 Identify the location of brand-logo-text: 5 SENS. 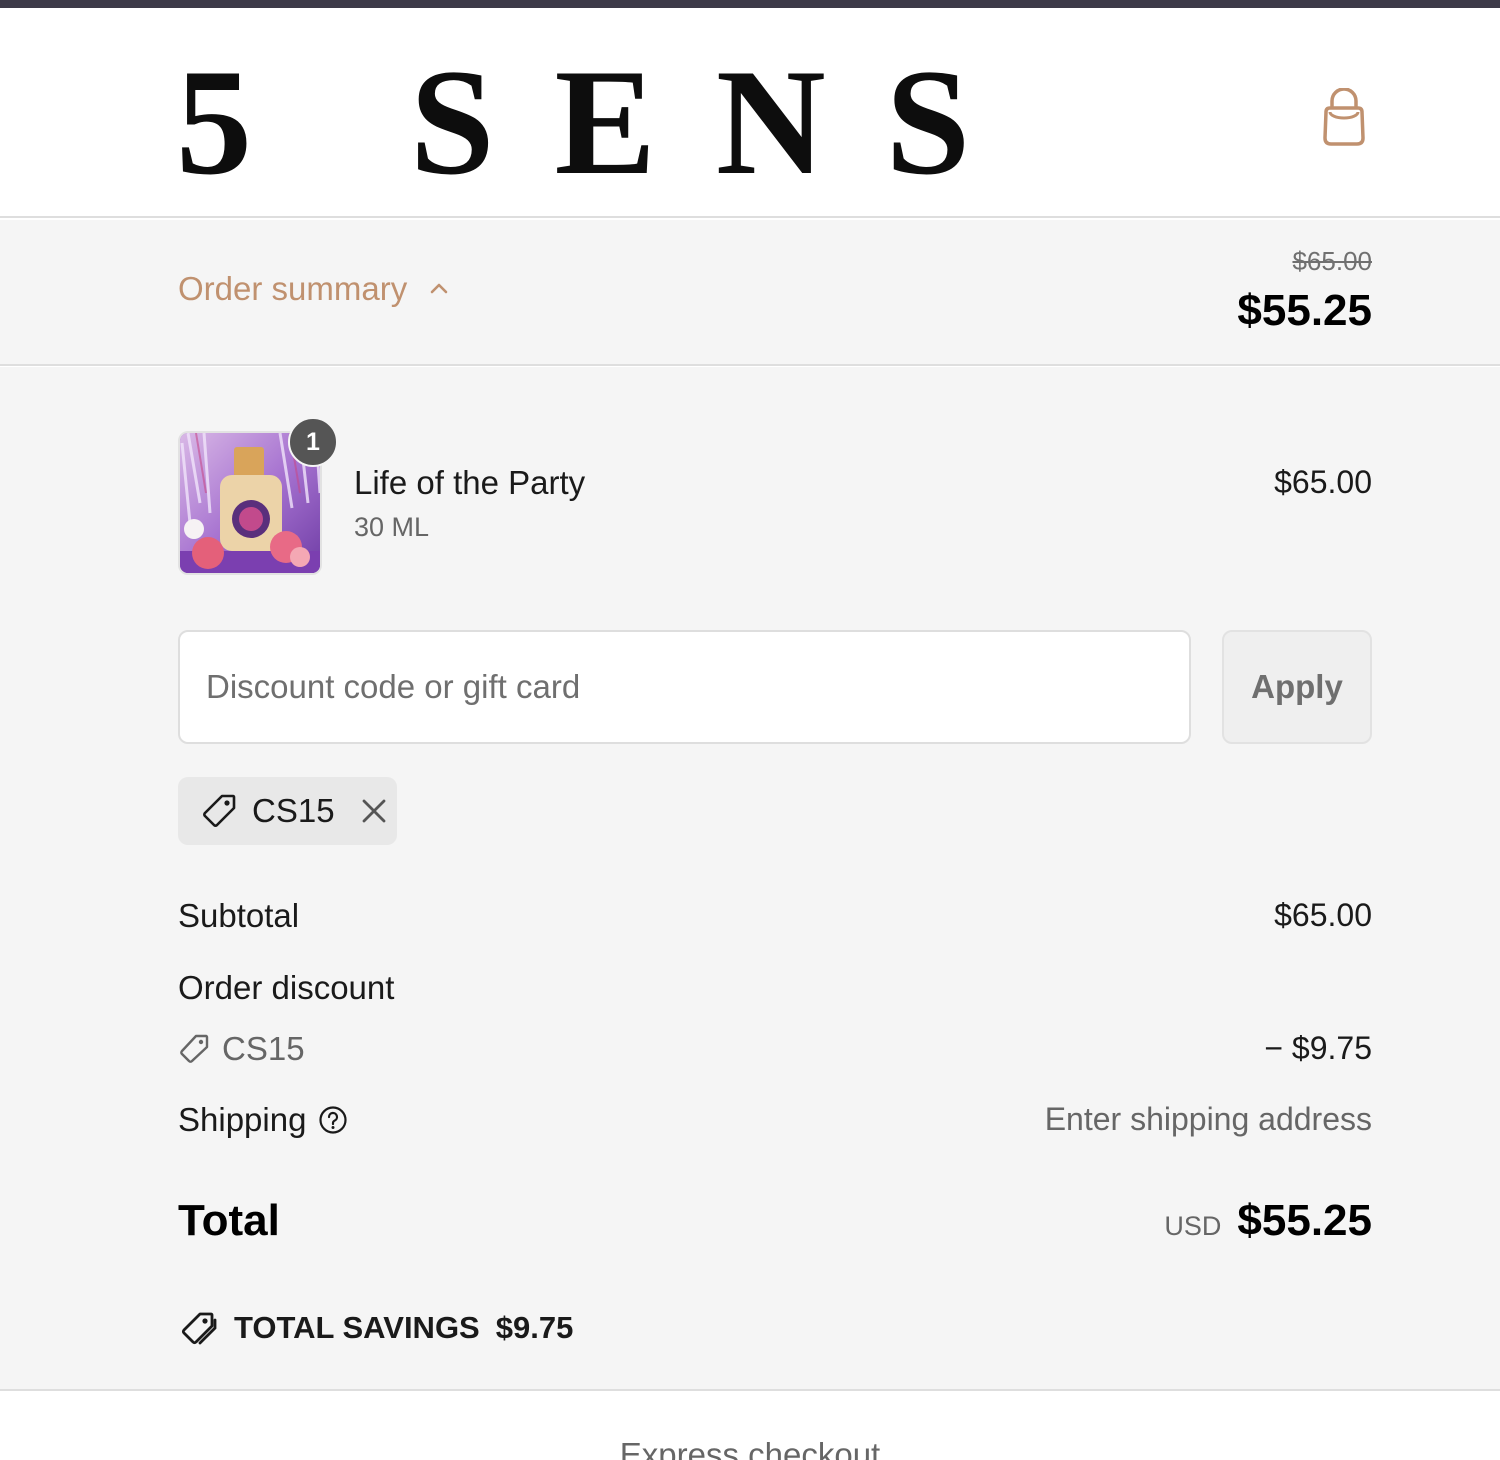
(603, 122).